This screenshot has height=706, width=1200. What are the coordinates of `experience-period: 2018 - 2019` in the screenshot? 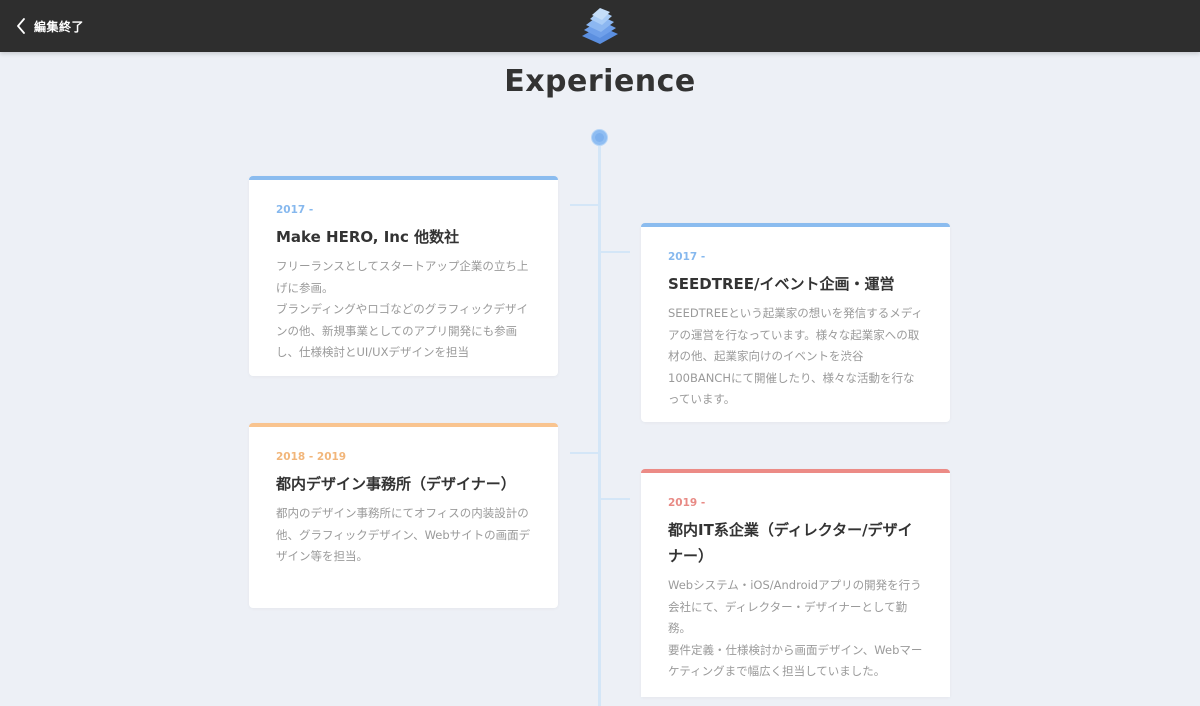 It's located at (311, 457).